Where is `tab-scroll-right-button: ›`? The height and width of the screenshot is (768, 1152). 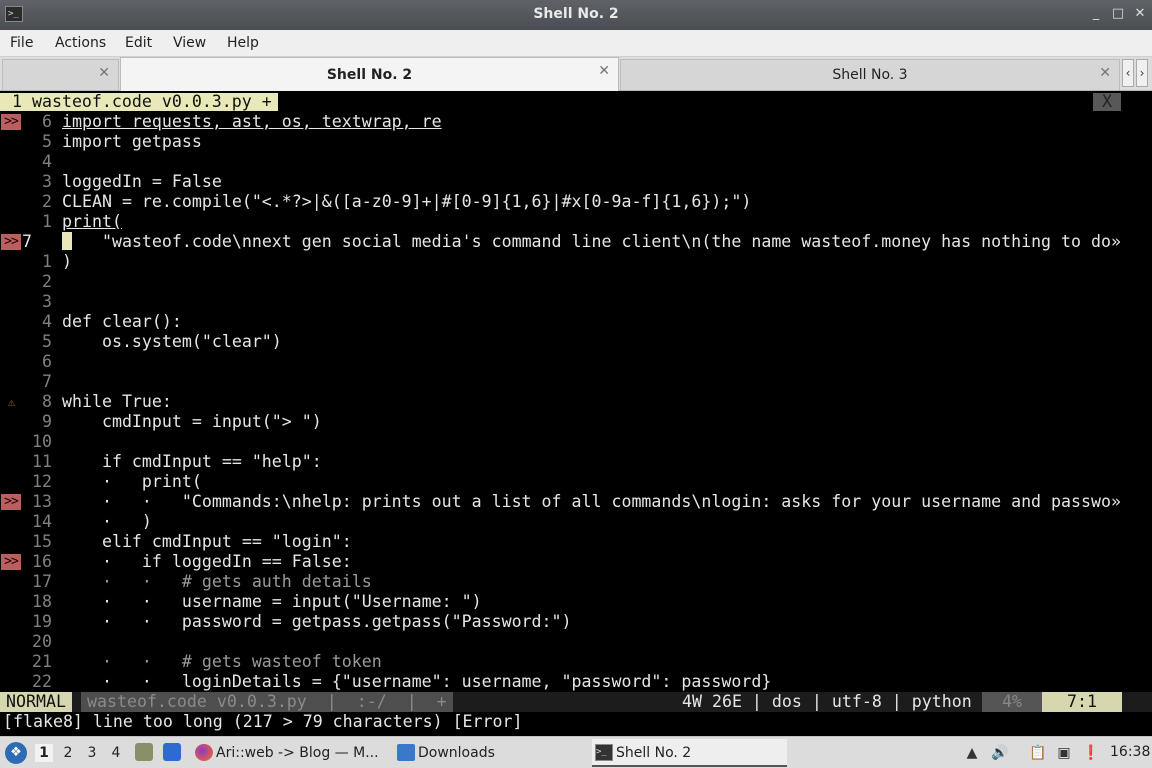 tab-scroll-right-button: › is located at coordinates (1142, 73).